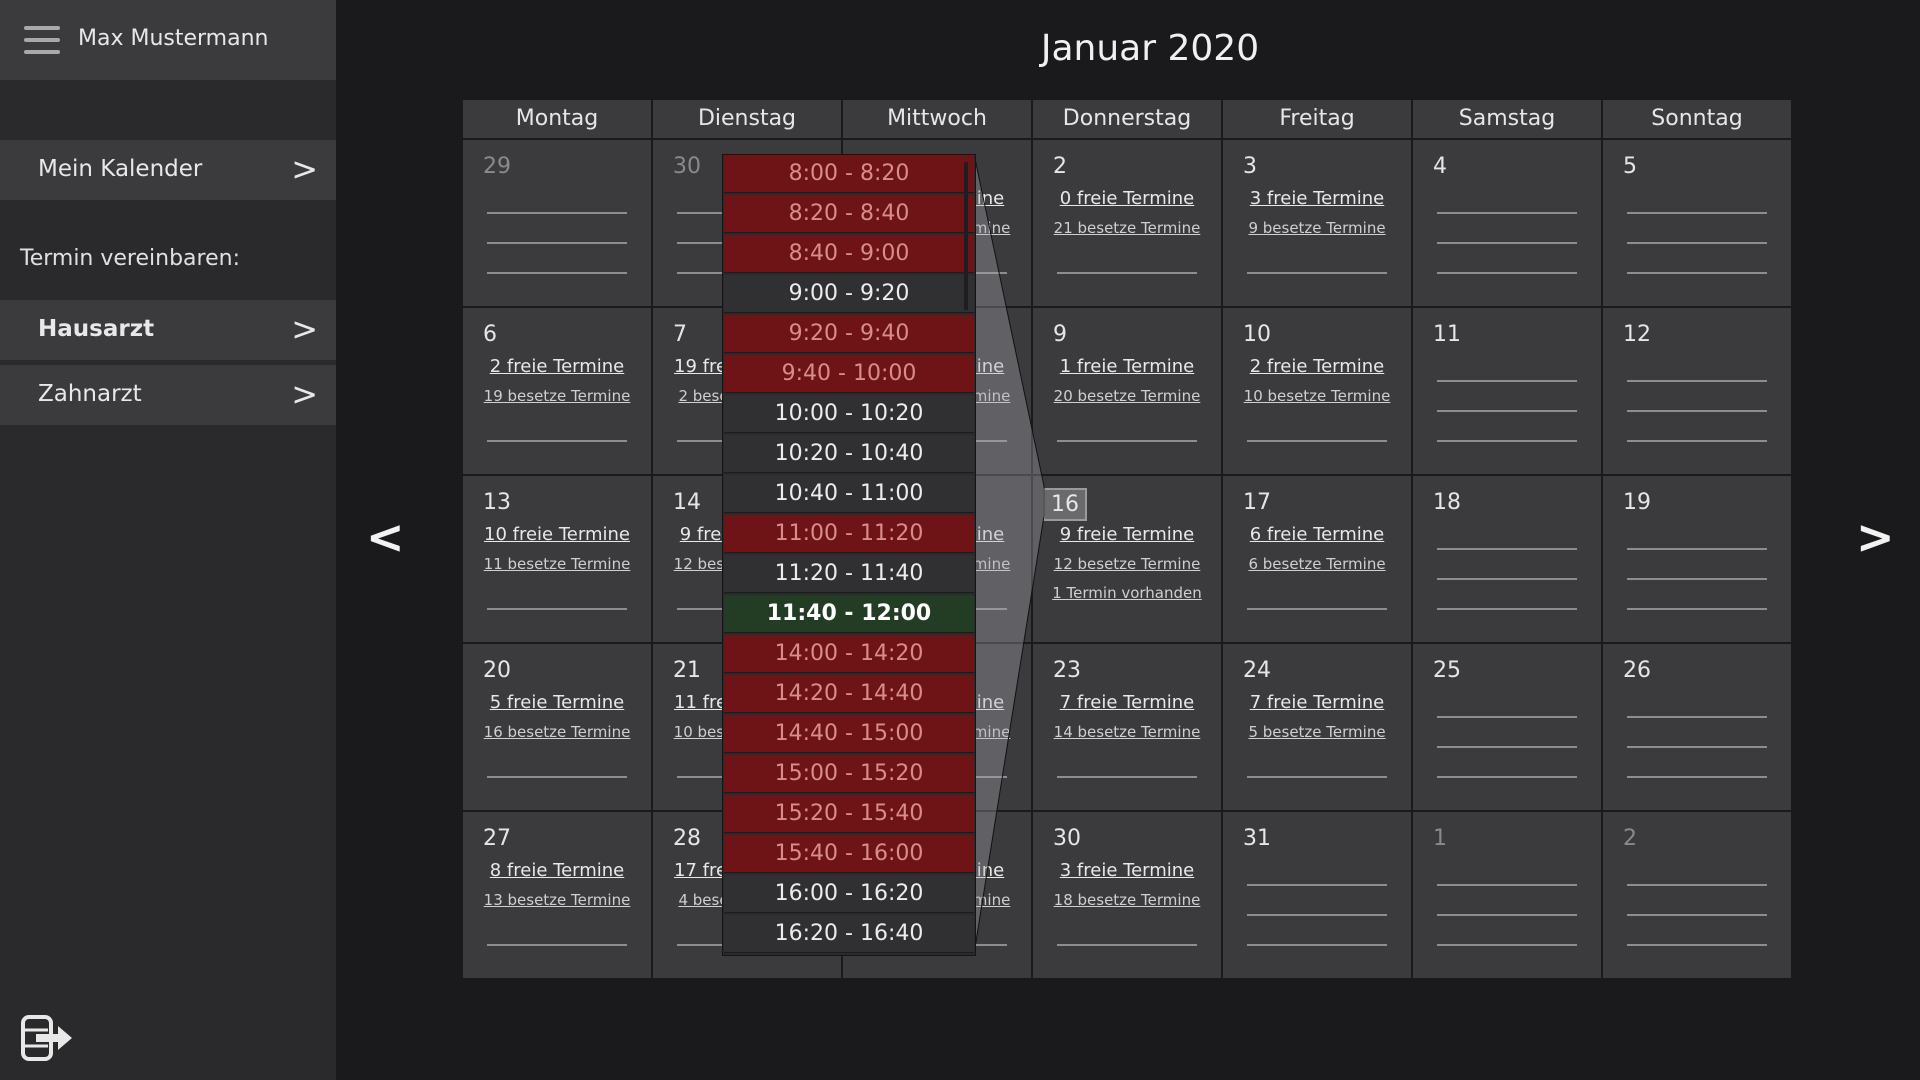 This screenshot has width=1920, height=1080. What do you see at coordinates (849, 614) in the screenshot?
I see `timeslot-selected: 11:40 - 12:00` at bounding box center [849, 614].